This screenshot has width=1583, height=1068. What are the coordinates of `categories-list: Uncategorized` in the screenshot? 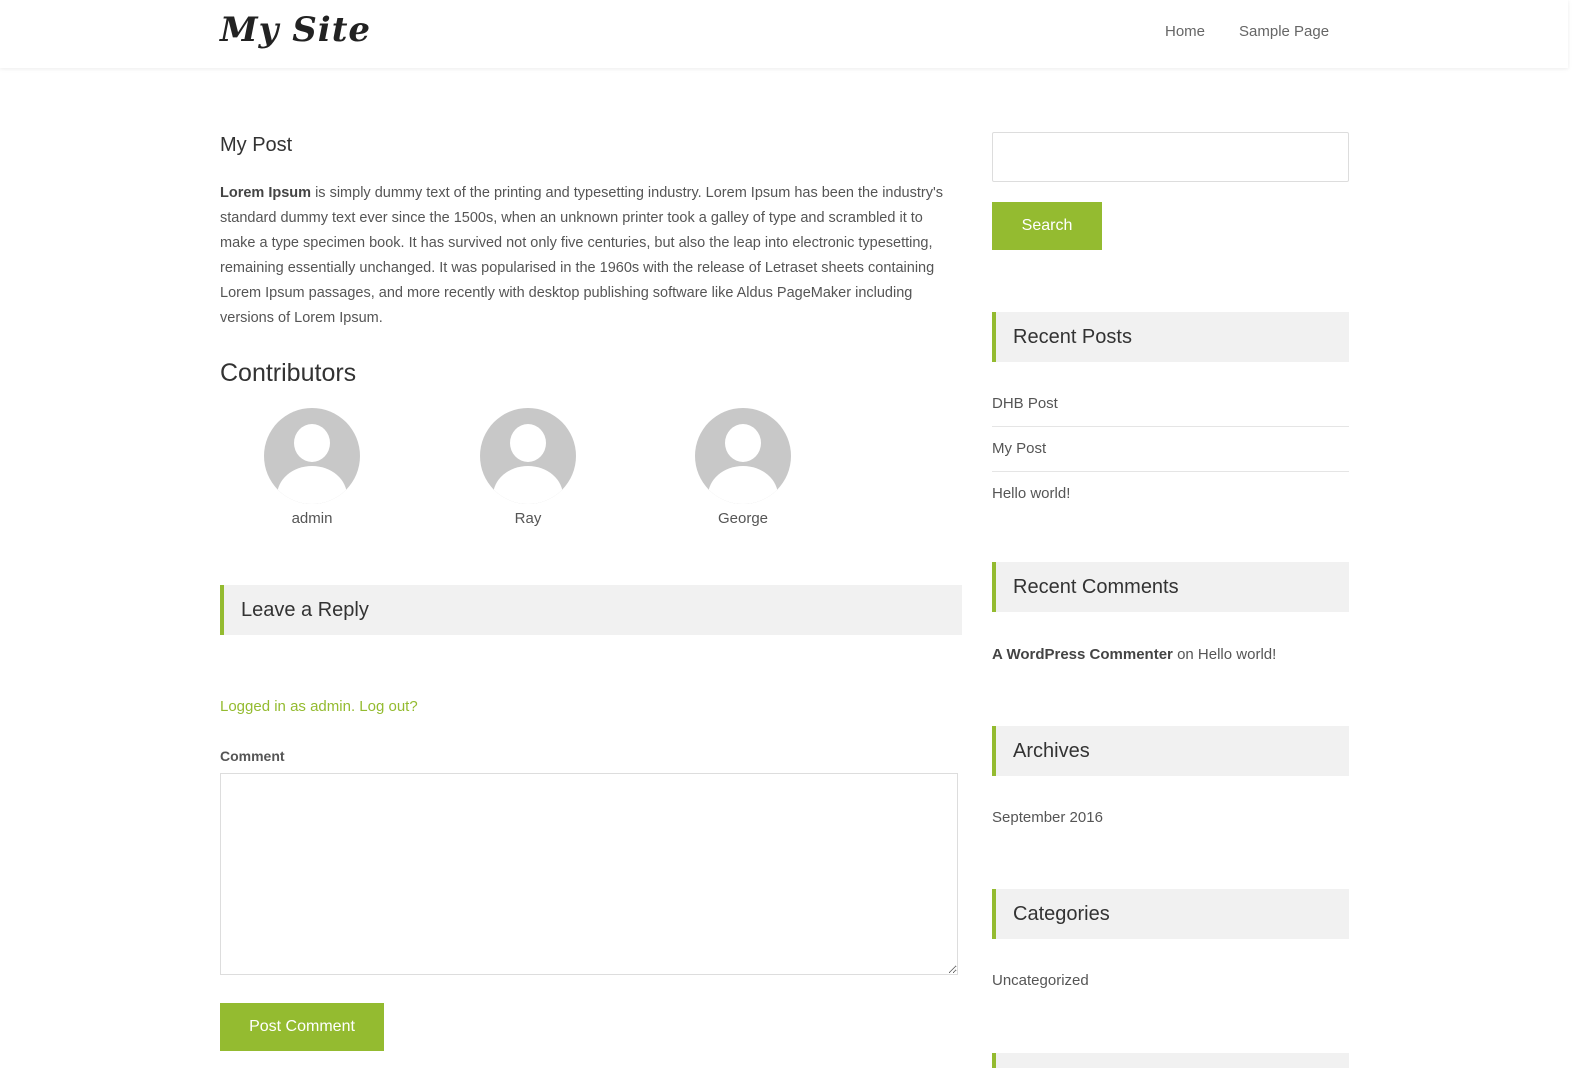 It's located at (1170, 981).